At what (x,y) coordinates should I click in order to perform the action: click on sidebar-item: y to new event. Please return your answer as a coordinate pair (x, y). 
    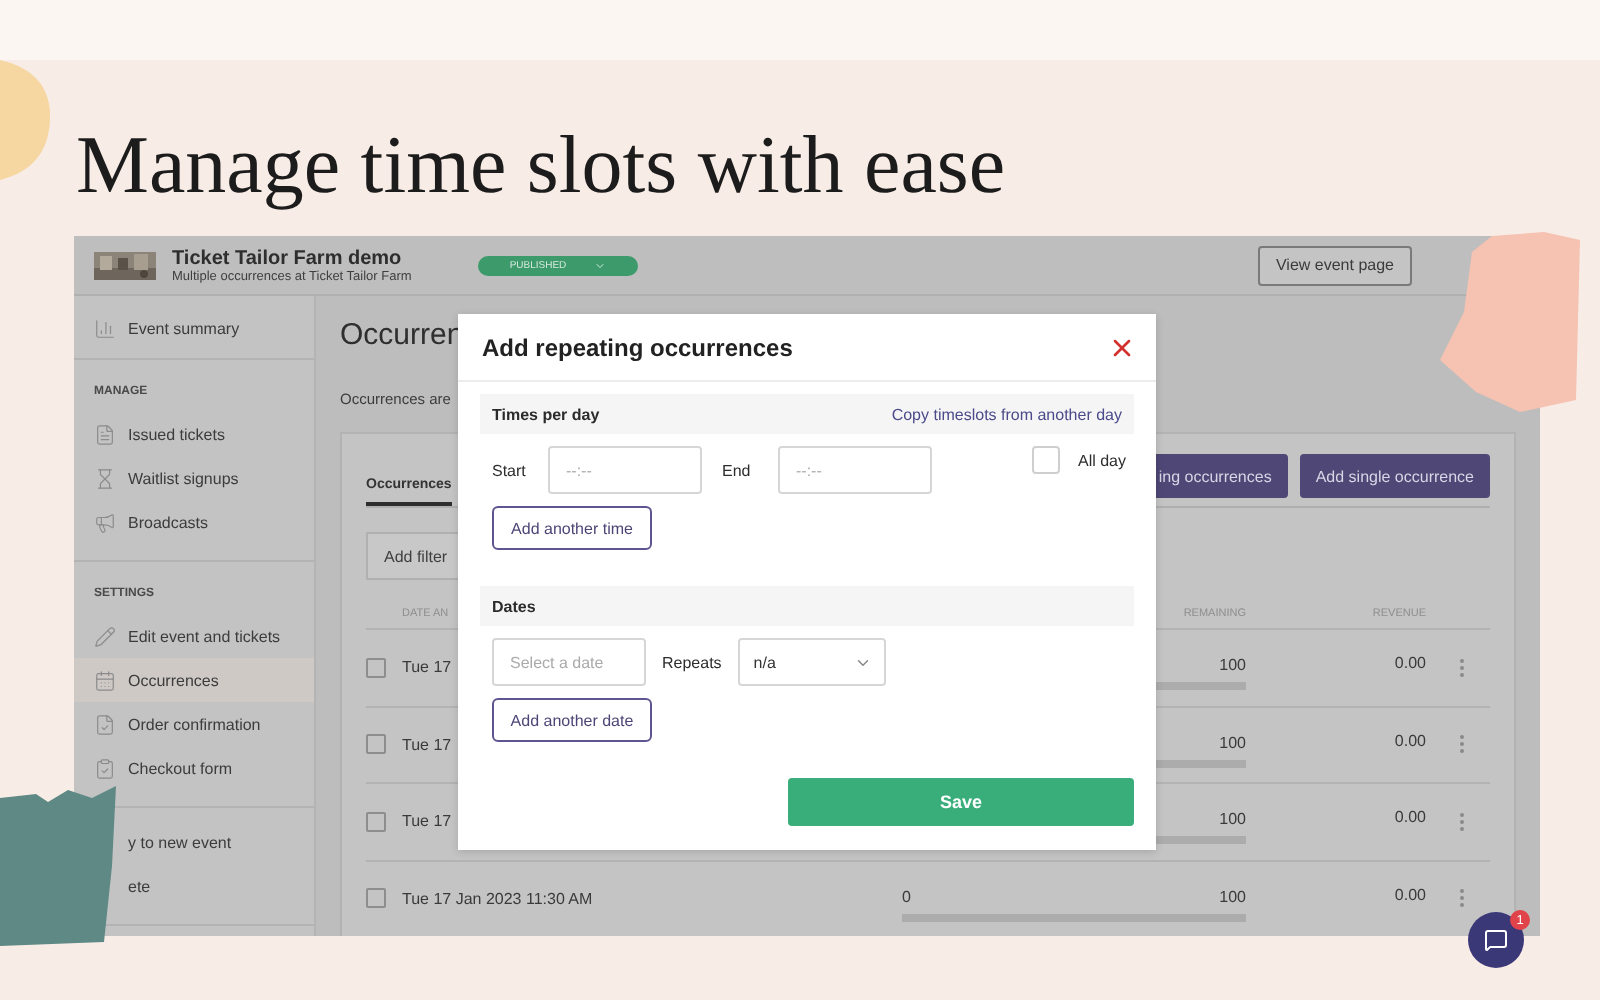
    Looking at the image, I should click on (218, 842).